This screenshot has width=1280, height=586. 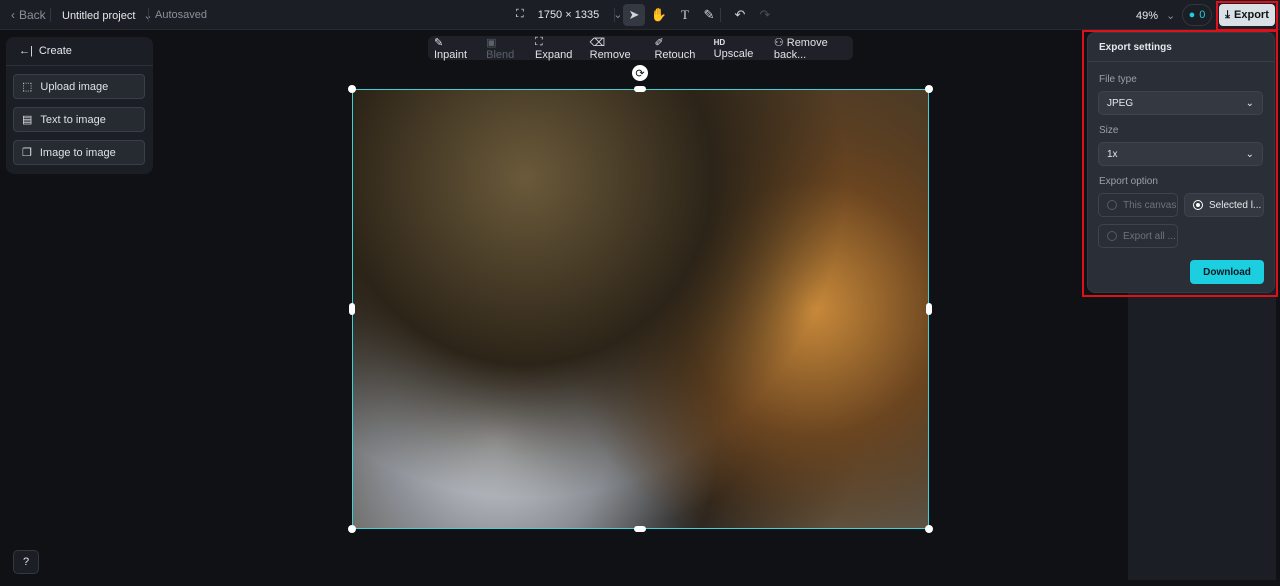 What do you see at coordinates (79, 119) in the screenshot?
I see `text-to-image-button: ▤ Text to image` at bounding box center [79, 119].